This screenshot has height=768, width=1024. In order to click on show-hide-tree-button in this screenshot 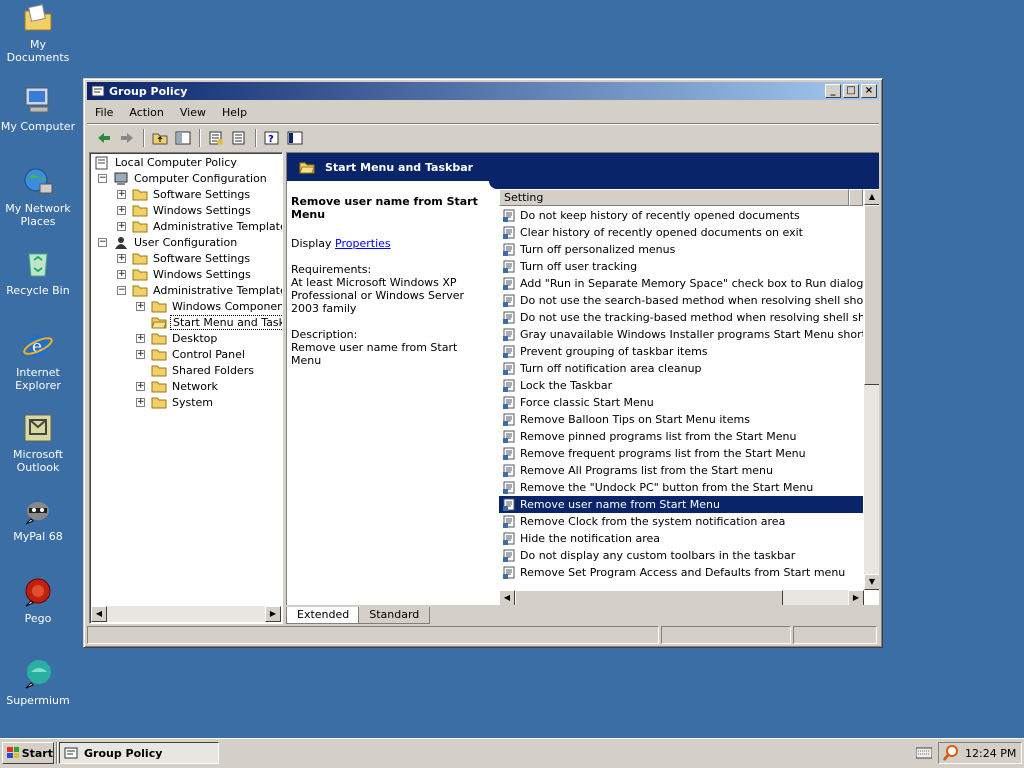, I will do `click(183, 138)`.